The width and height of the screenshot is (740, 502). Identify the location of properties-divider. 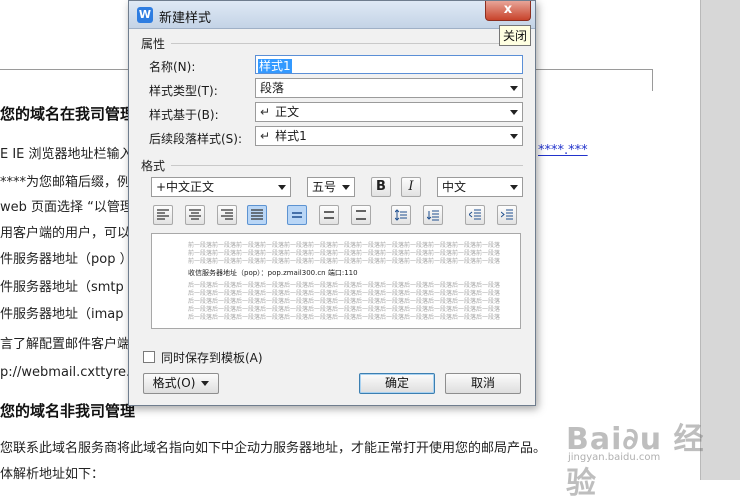
(347, 43).